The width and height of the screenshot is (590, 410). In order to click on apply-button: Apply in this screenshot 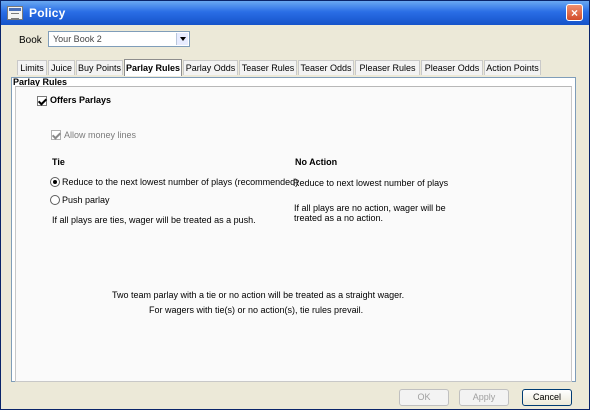, I will do `click(484, 397)`.